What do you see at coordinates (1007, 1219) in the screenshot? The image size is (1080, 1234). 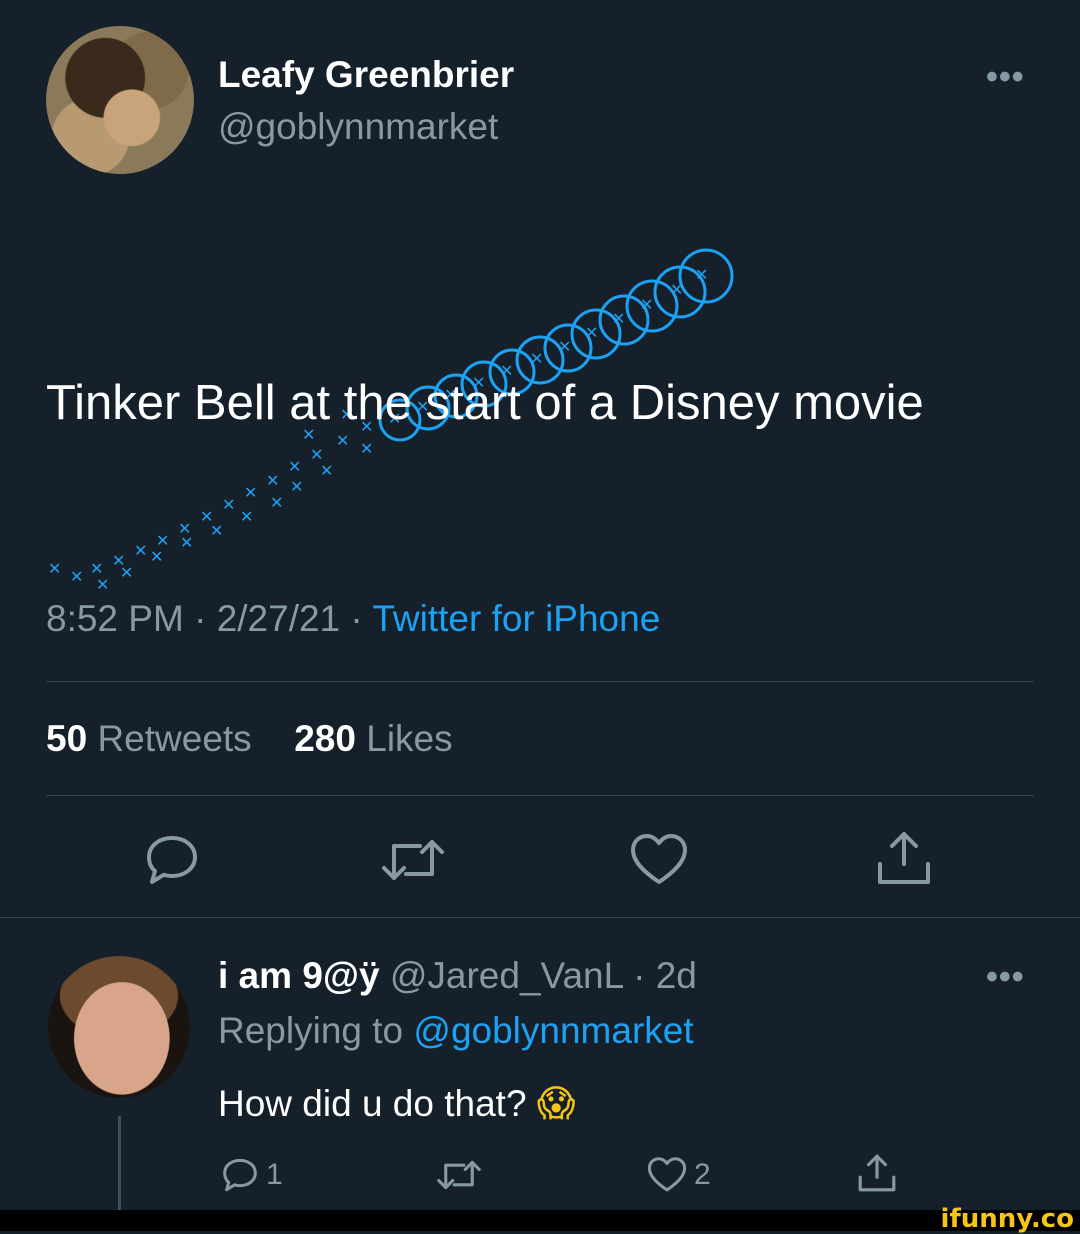 I see `watermark: ifunny.co` at bounding box center [1007, 1219].